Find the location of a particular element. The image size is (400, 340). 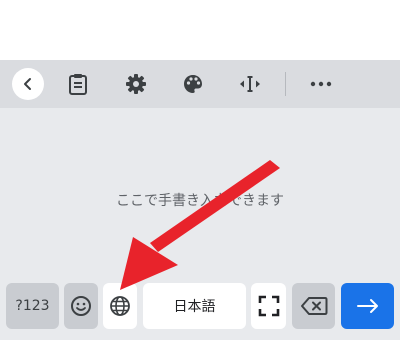

language-switch-key is located at coordinates (120, 306).